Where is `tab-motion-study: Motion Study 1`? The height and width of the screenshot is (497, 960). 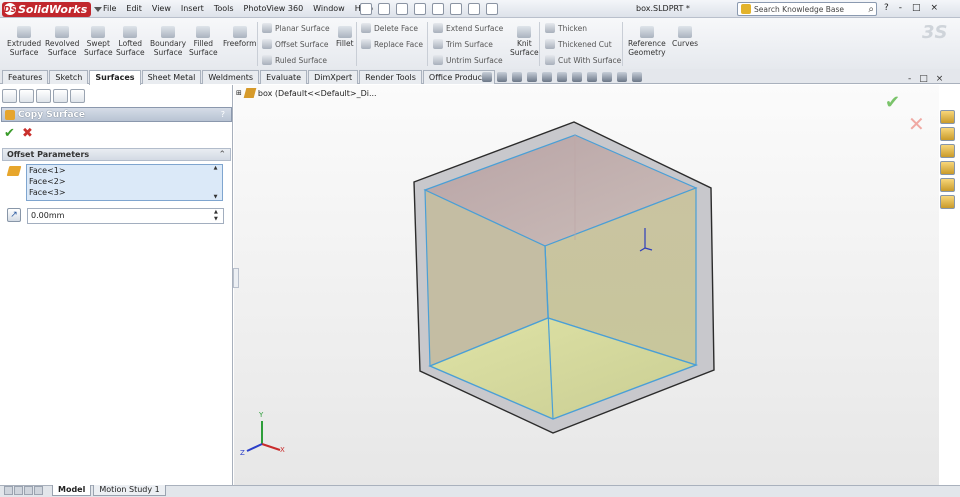
tab-motion-study: Motion Study 1 is located at coordinates (129, 490).